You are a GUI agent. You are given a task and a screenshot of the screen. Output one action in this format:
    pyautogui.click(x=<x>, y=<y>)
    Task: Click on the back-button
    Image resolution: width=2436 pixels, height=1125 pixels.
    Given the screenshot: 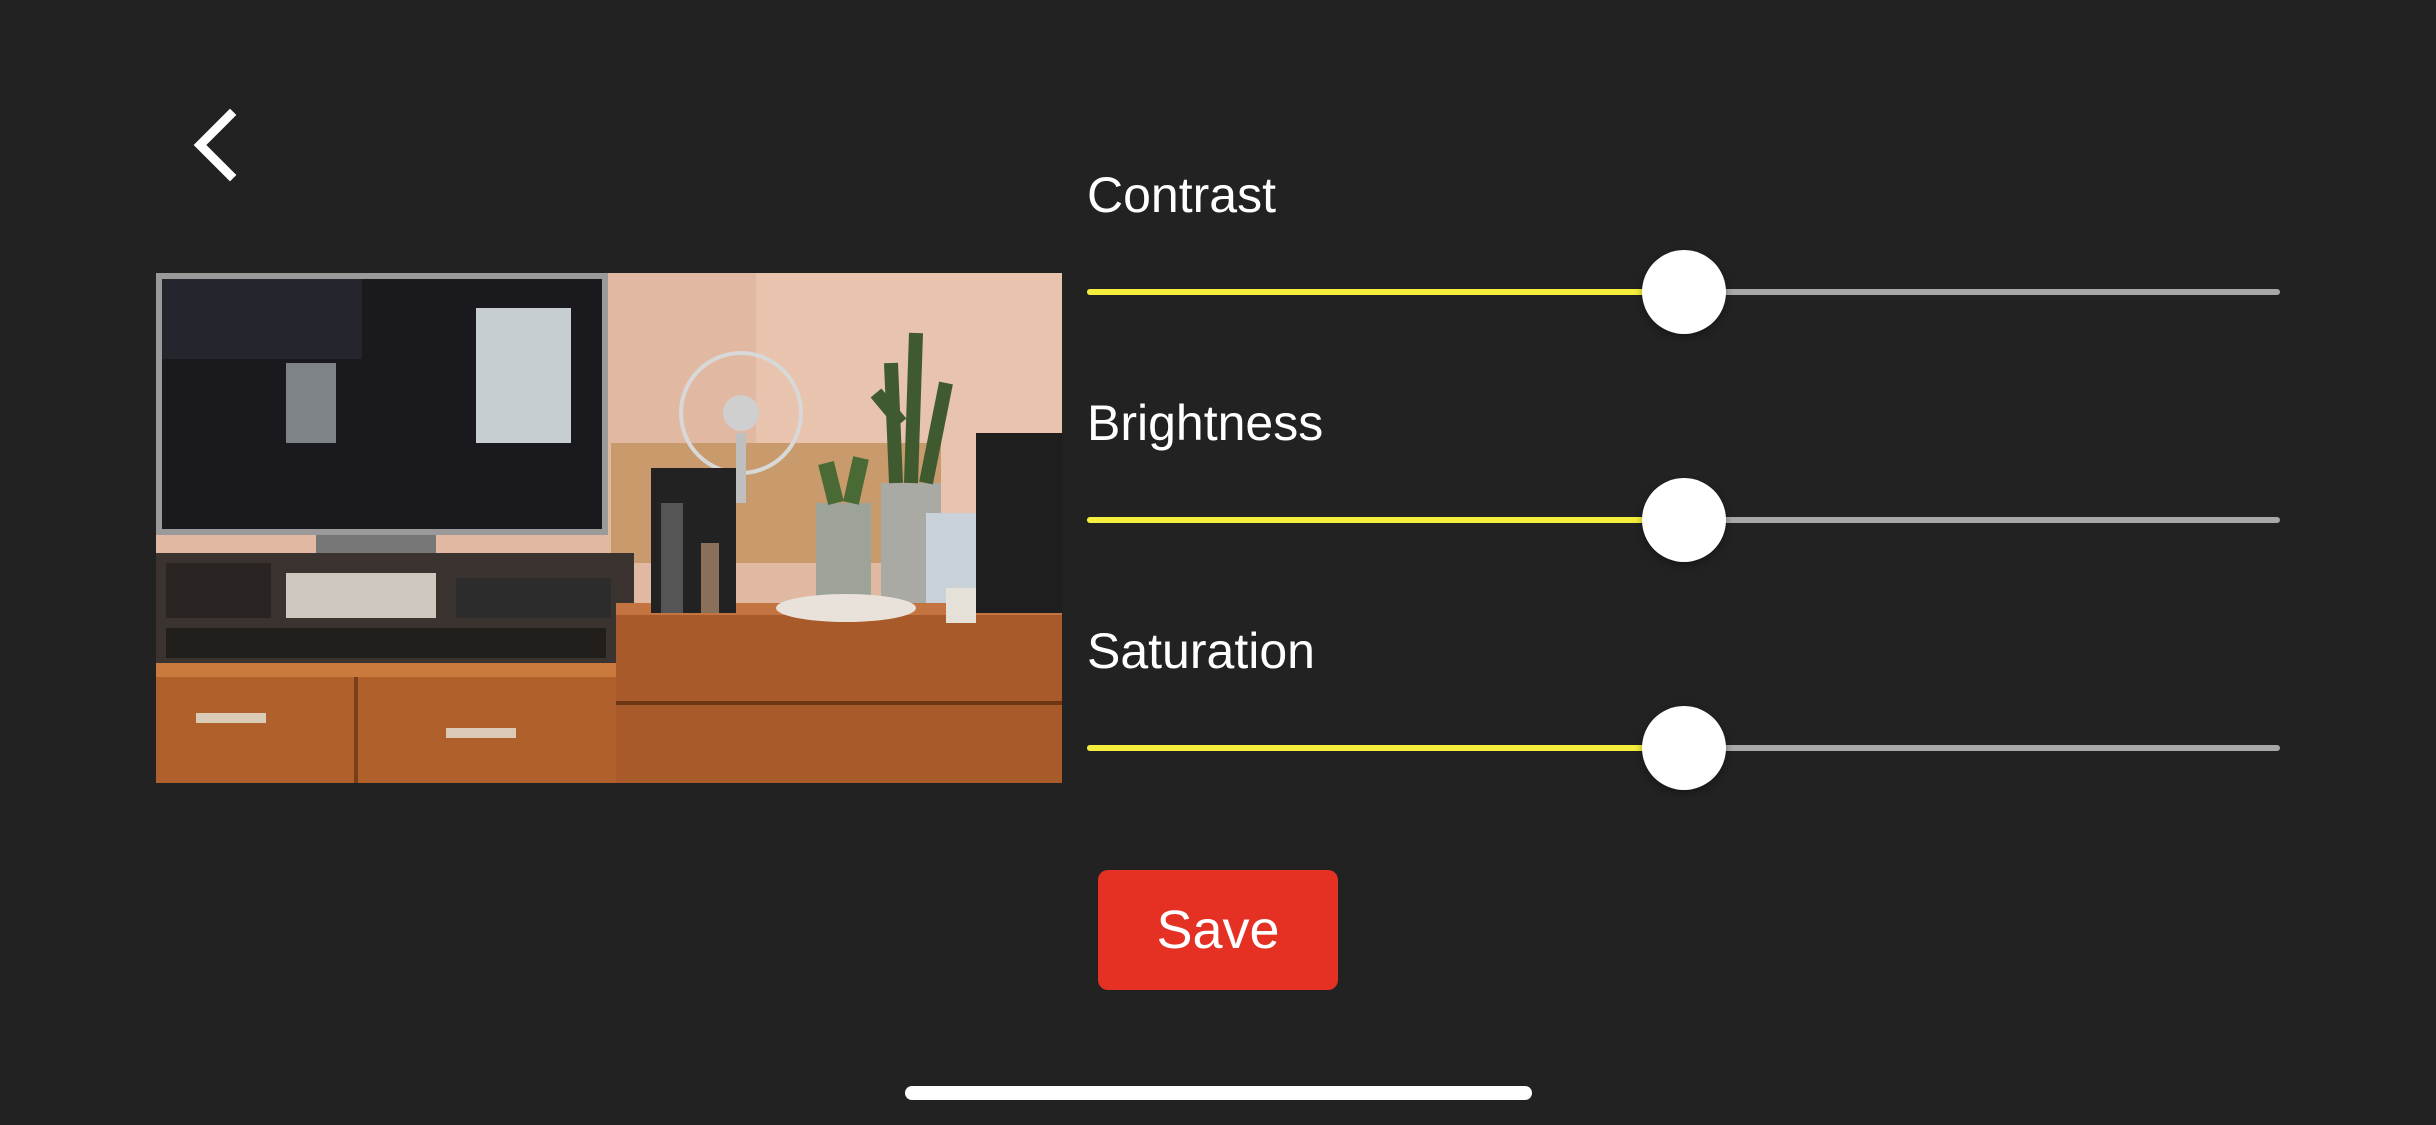 What is the action you would take?
    pyautogui.click(x=215, y=145)
    